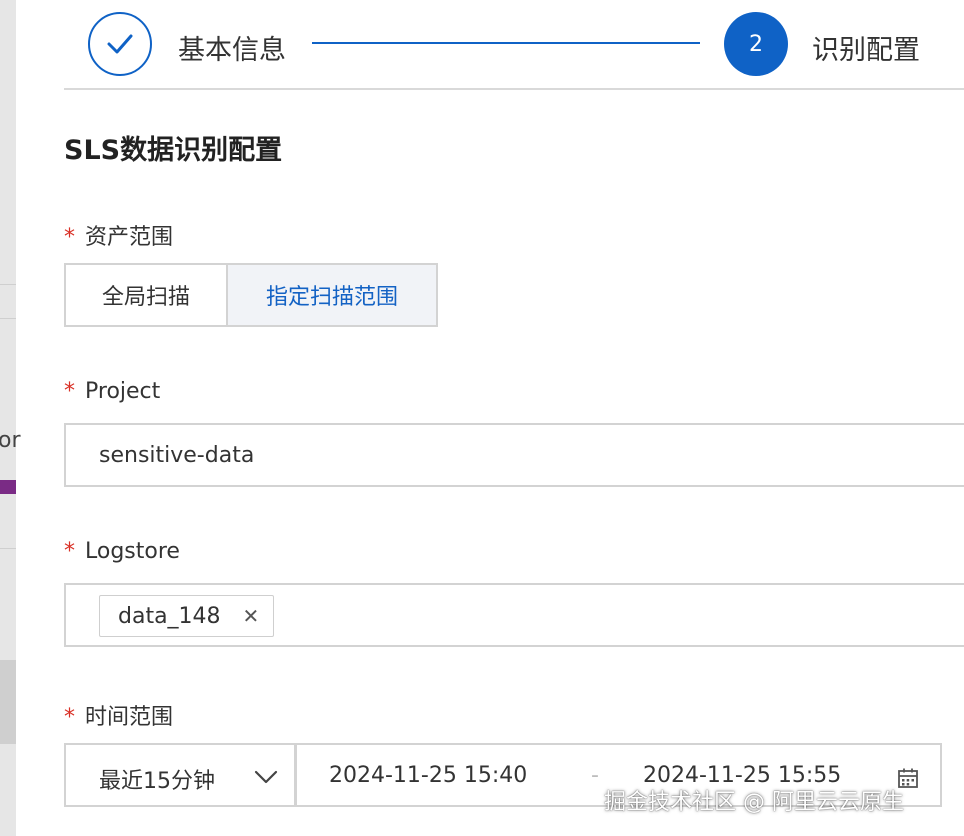 This screenshot has width=964, height=836. What do you see at coordinates (514, 45) in the screenshot?
I see `step-indicator: 基本信息 2 识别配置` at bounding box center [514, 45].